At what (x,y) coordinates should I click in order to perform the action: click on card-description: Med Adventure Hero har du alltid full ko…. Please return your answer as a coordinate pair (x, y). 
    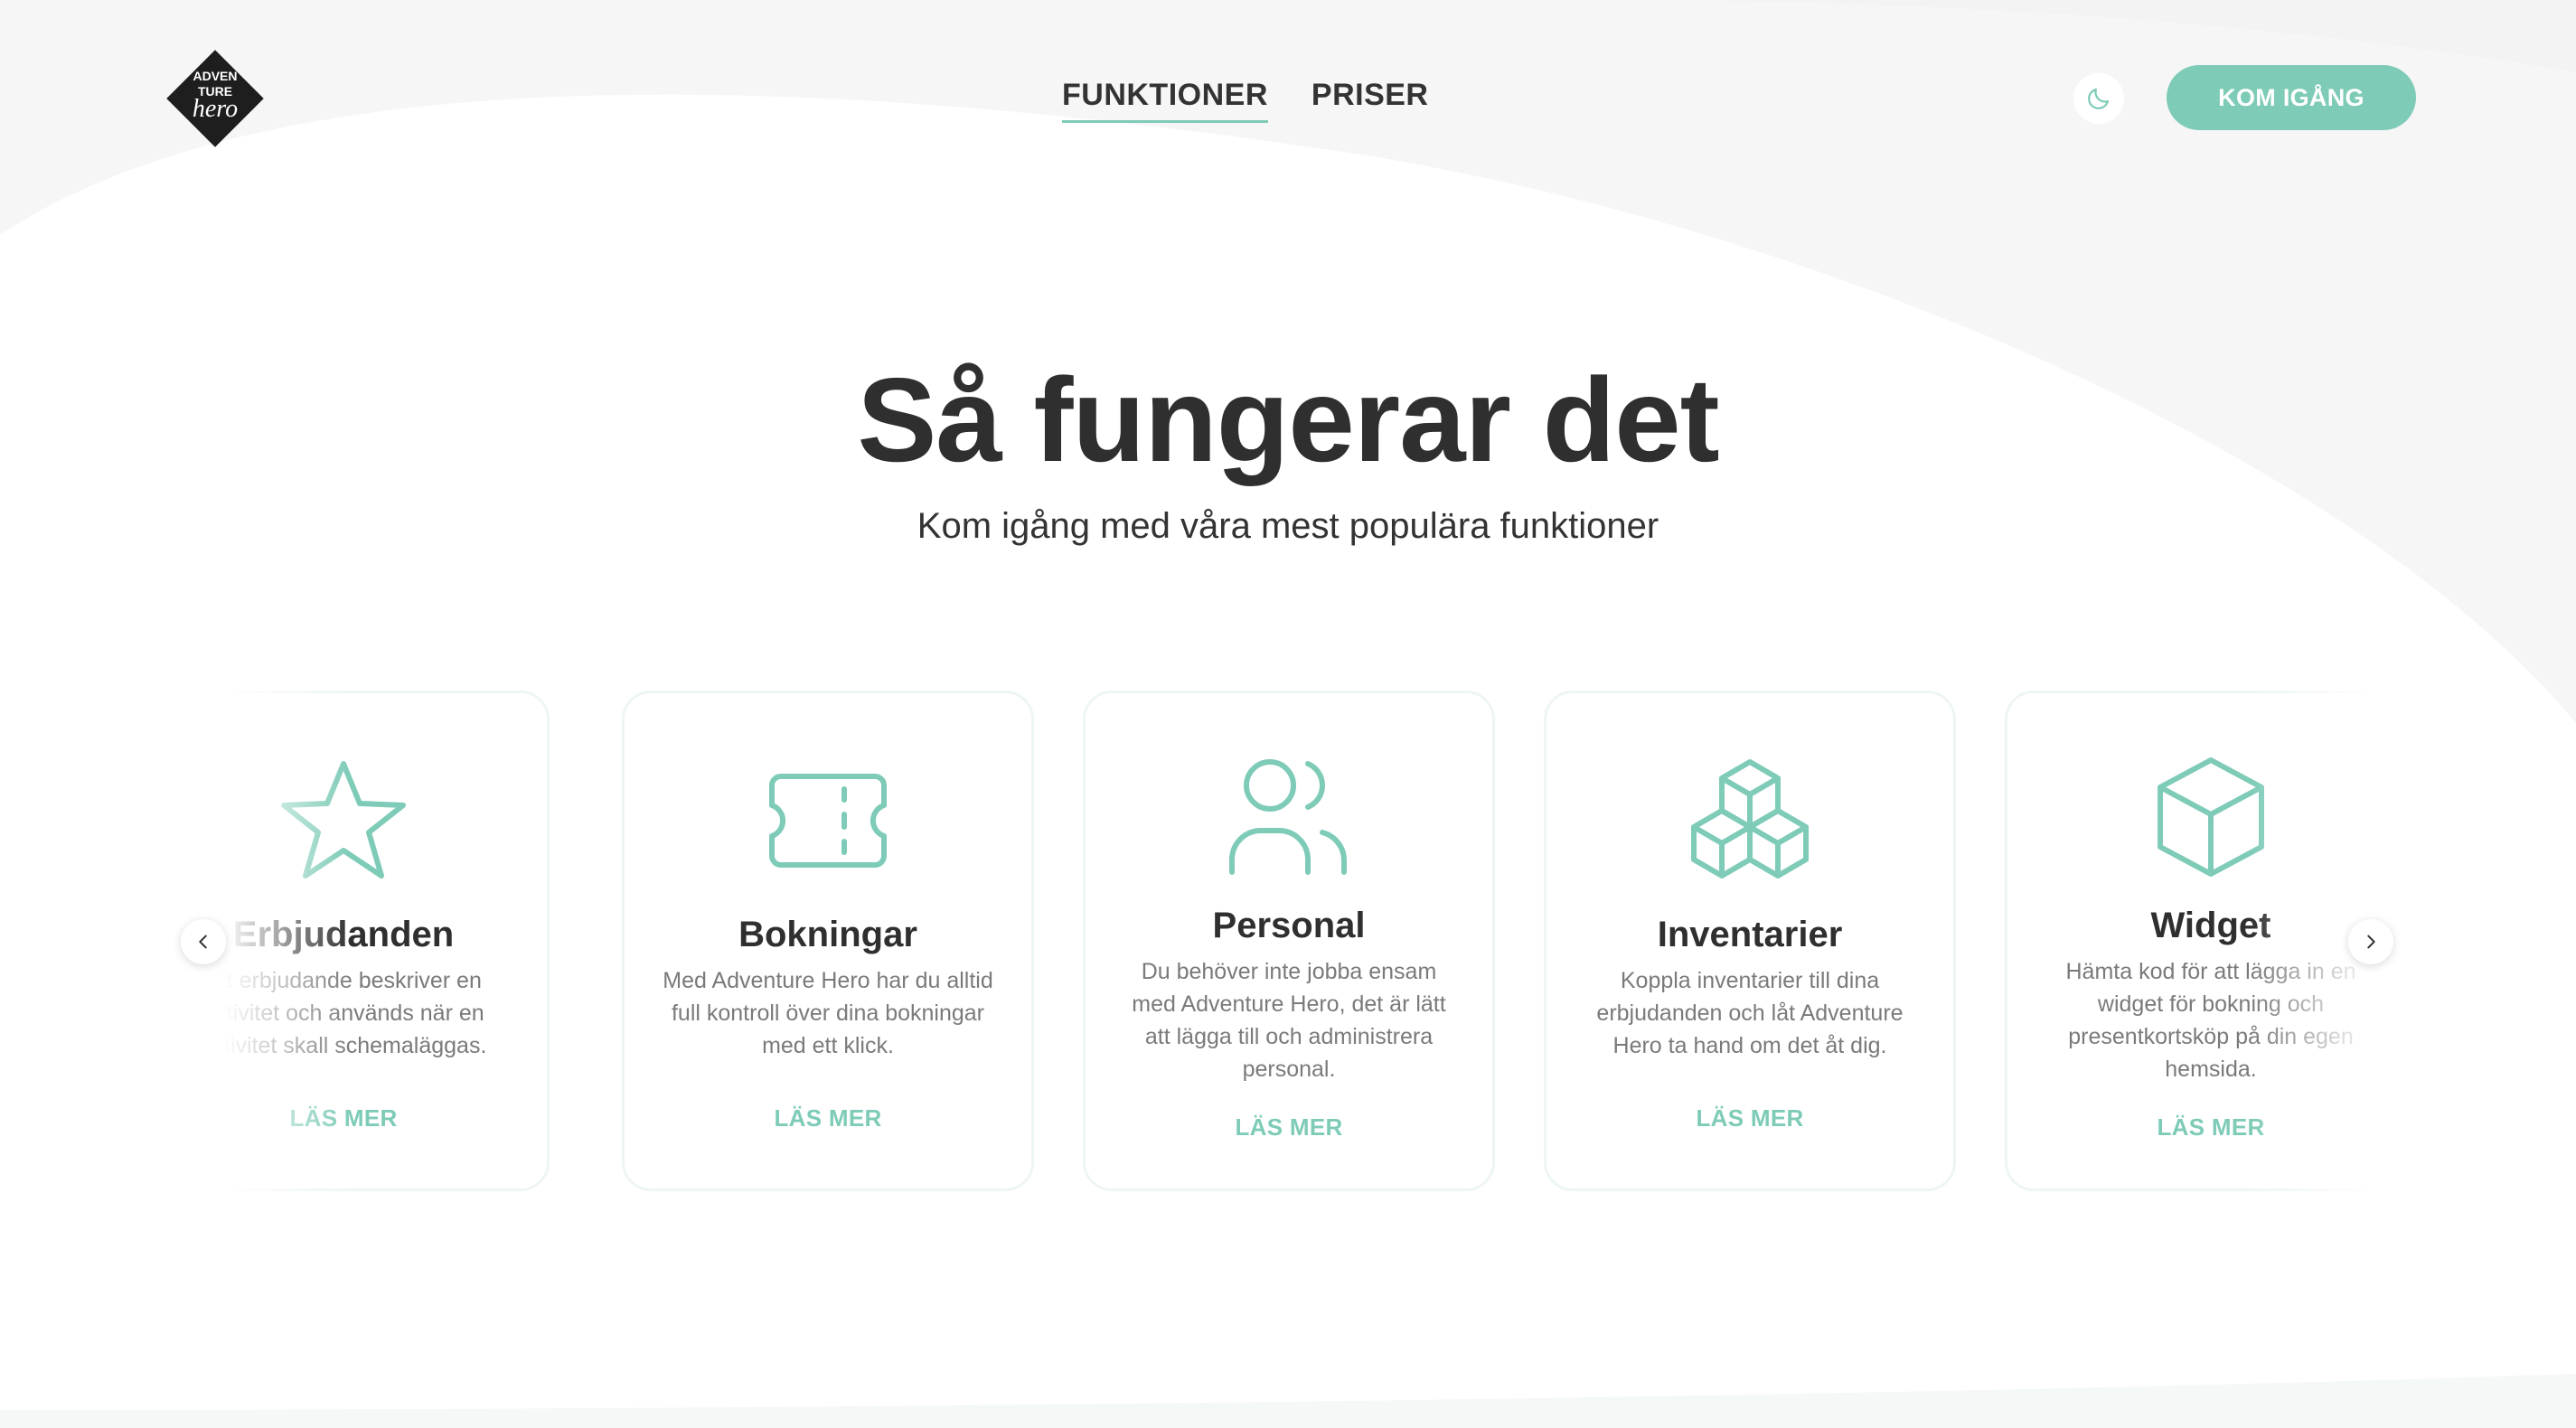
    Looking at the image, I should click on (828, 1013).